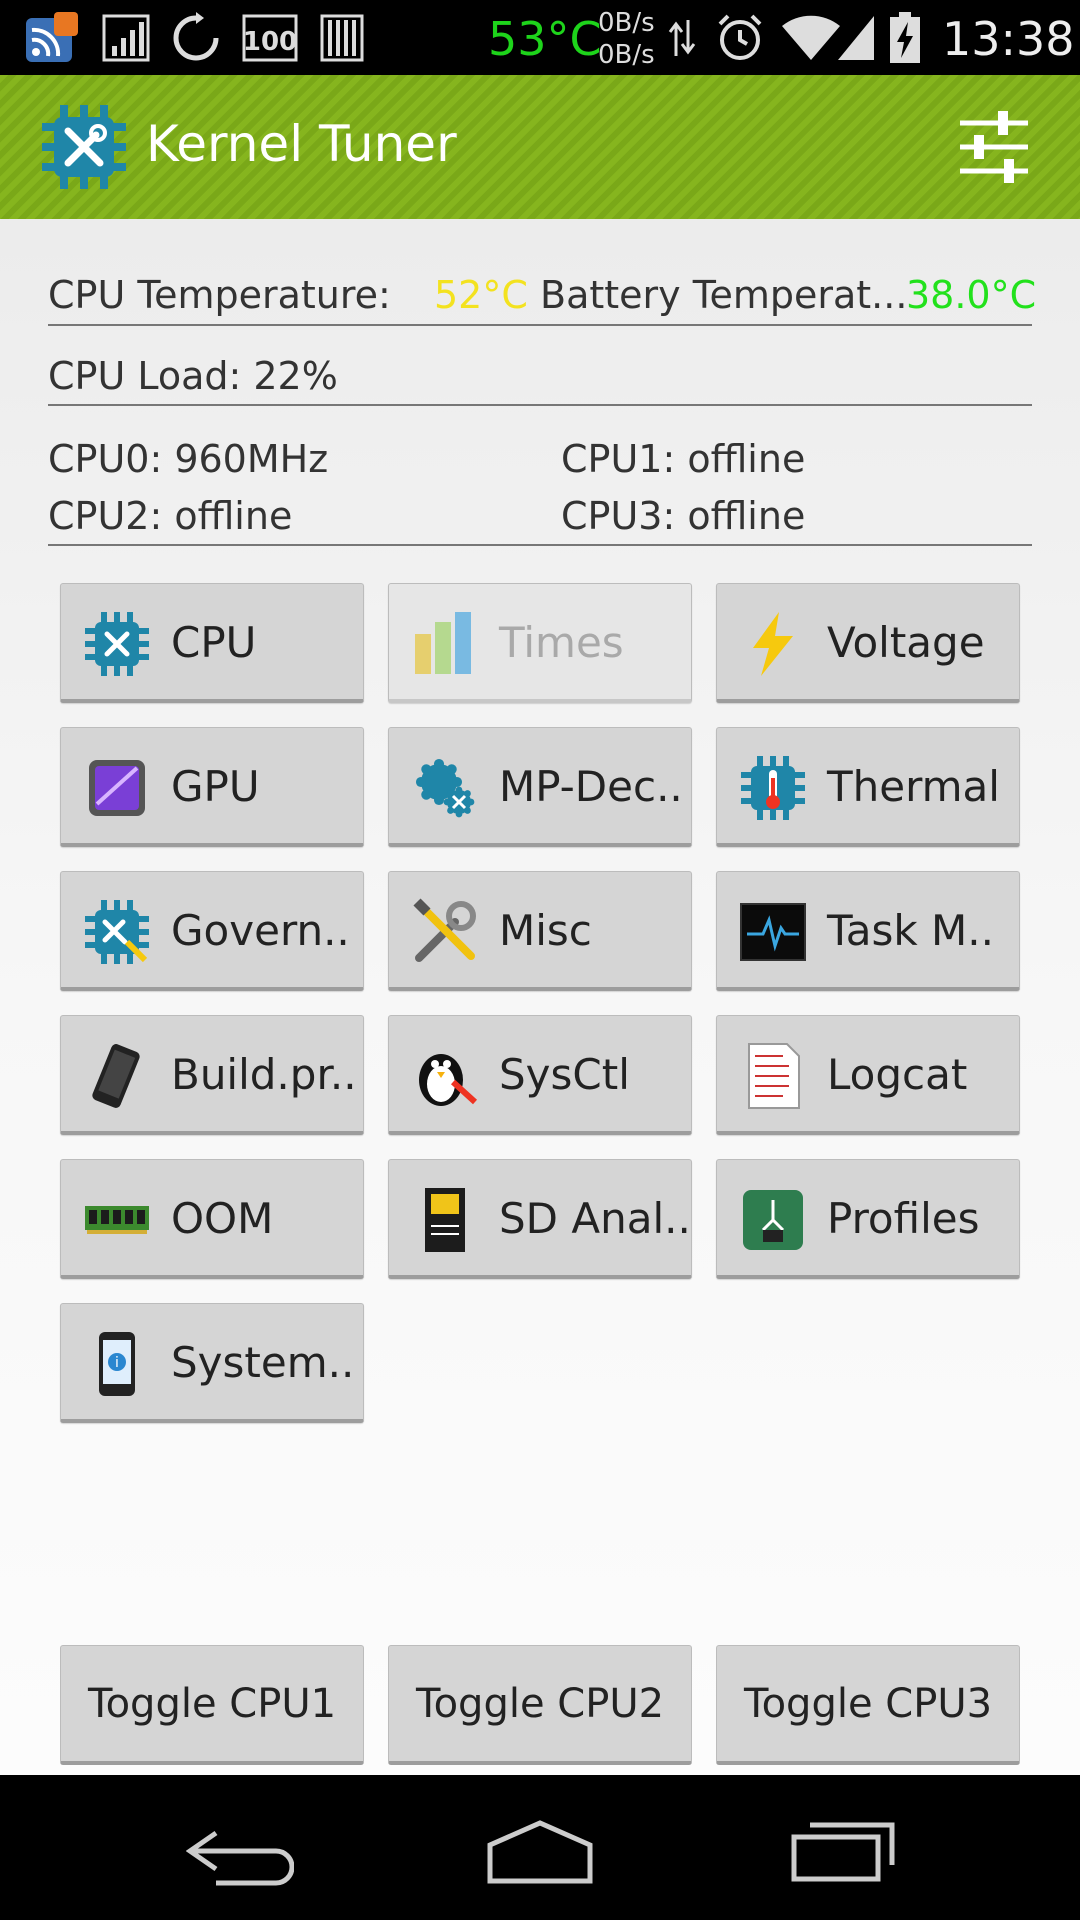 The width and height of the screenshot is (1080, 1920). What do you see at coordinates (84, 147) in the screenshot?
I see `app-logo-icon` at bounding box center [84, 147].